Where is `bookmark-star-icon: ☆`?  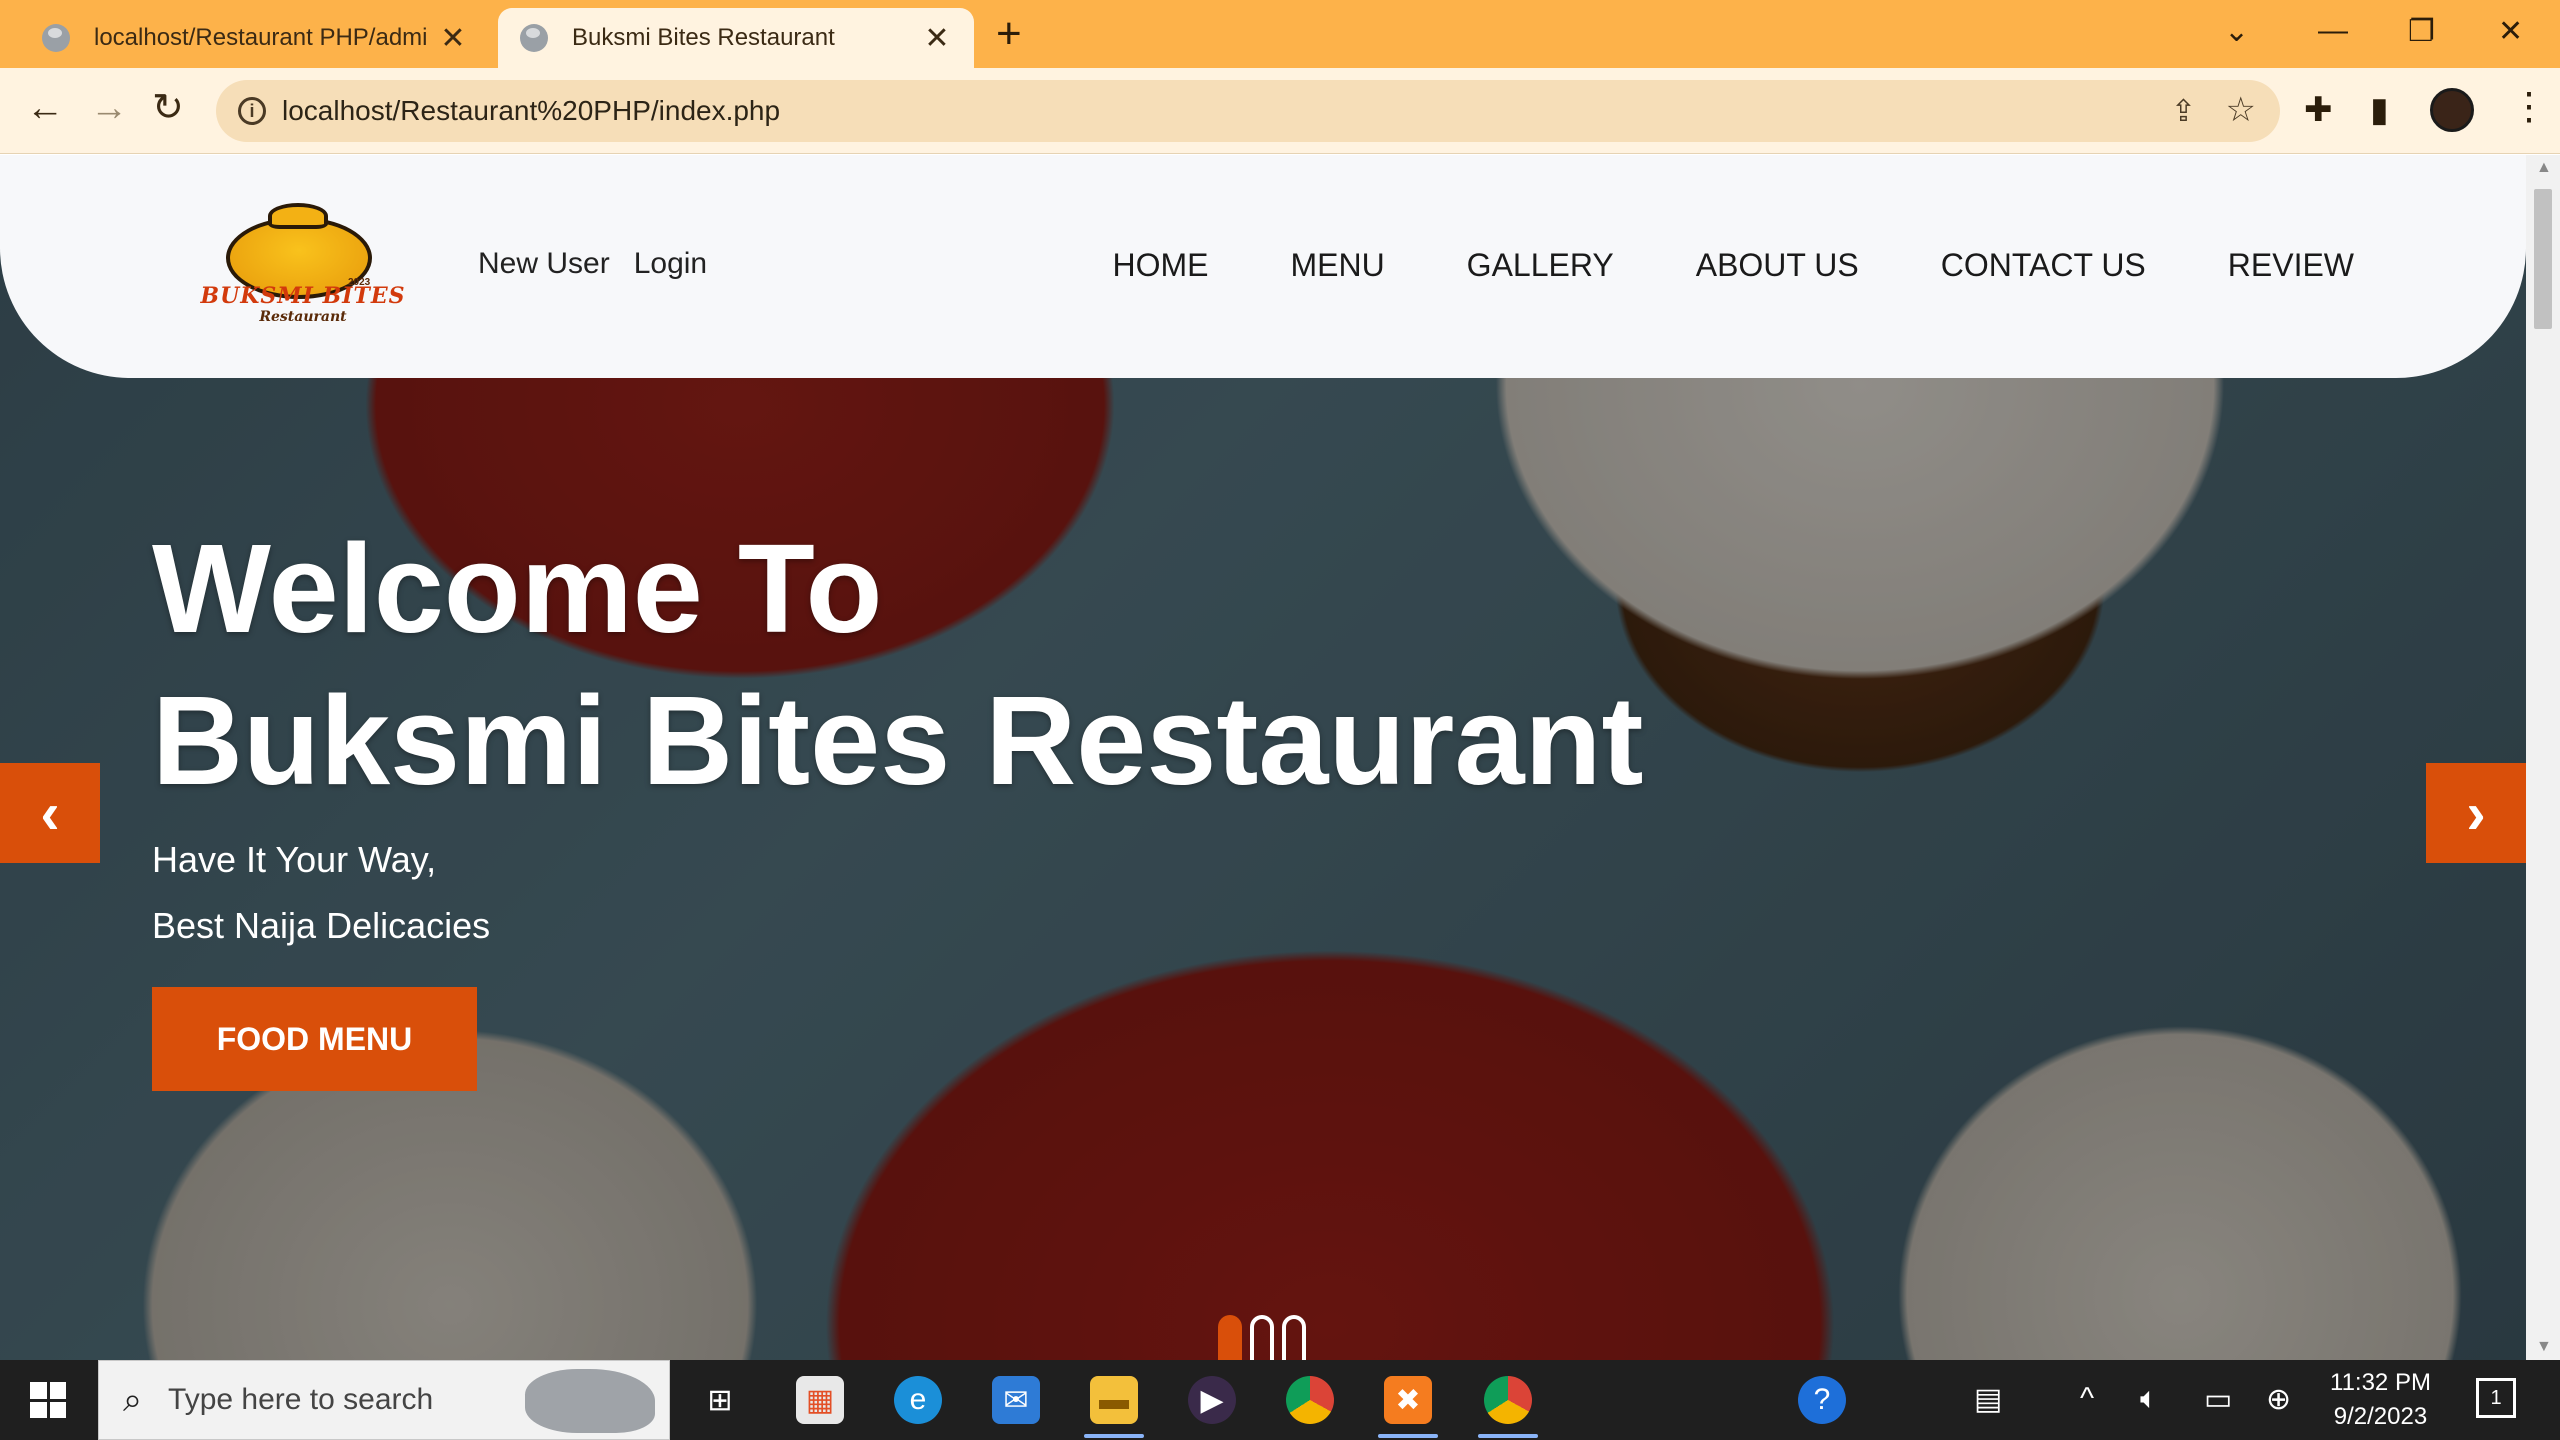 bookmark-star-icon: ☆ is located at coordinates (2241, 110).